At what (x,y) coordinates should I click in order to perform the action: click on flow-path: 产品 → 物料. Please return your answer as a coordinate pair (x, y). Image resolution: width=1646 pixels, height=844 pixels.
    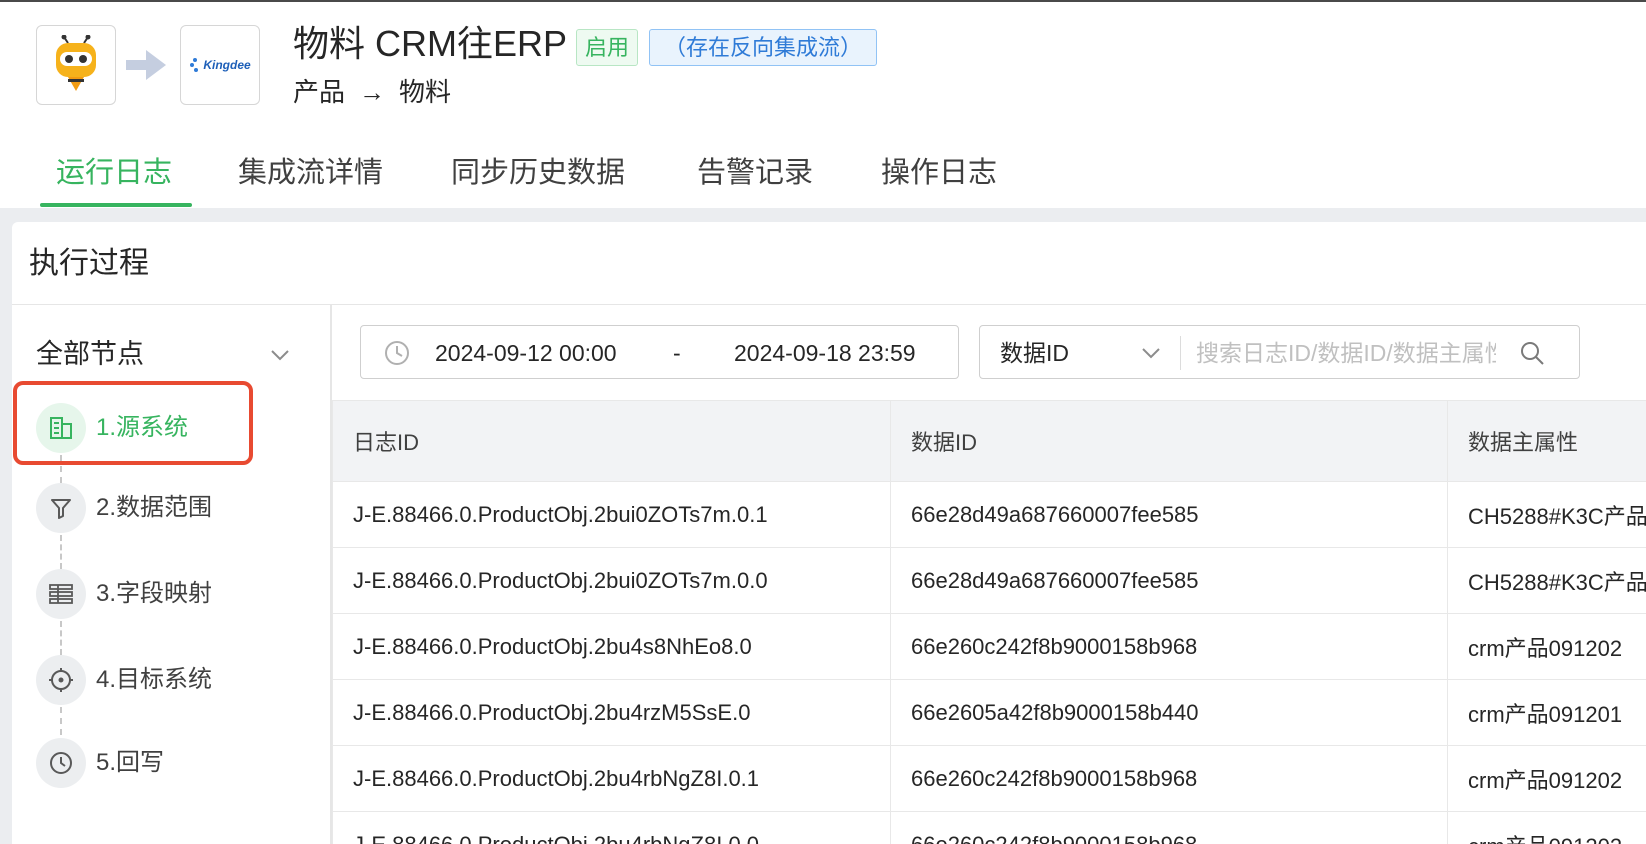
    Looking at the image, I should click on (372, 92).